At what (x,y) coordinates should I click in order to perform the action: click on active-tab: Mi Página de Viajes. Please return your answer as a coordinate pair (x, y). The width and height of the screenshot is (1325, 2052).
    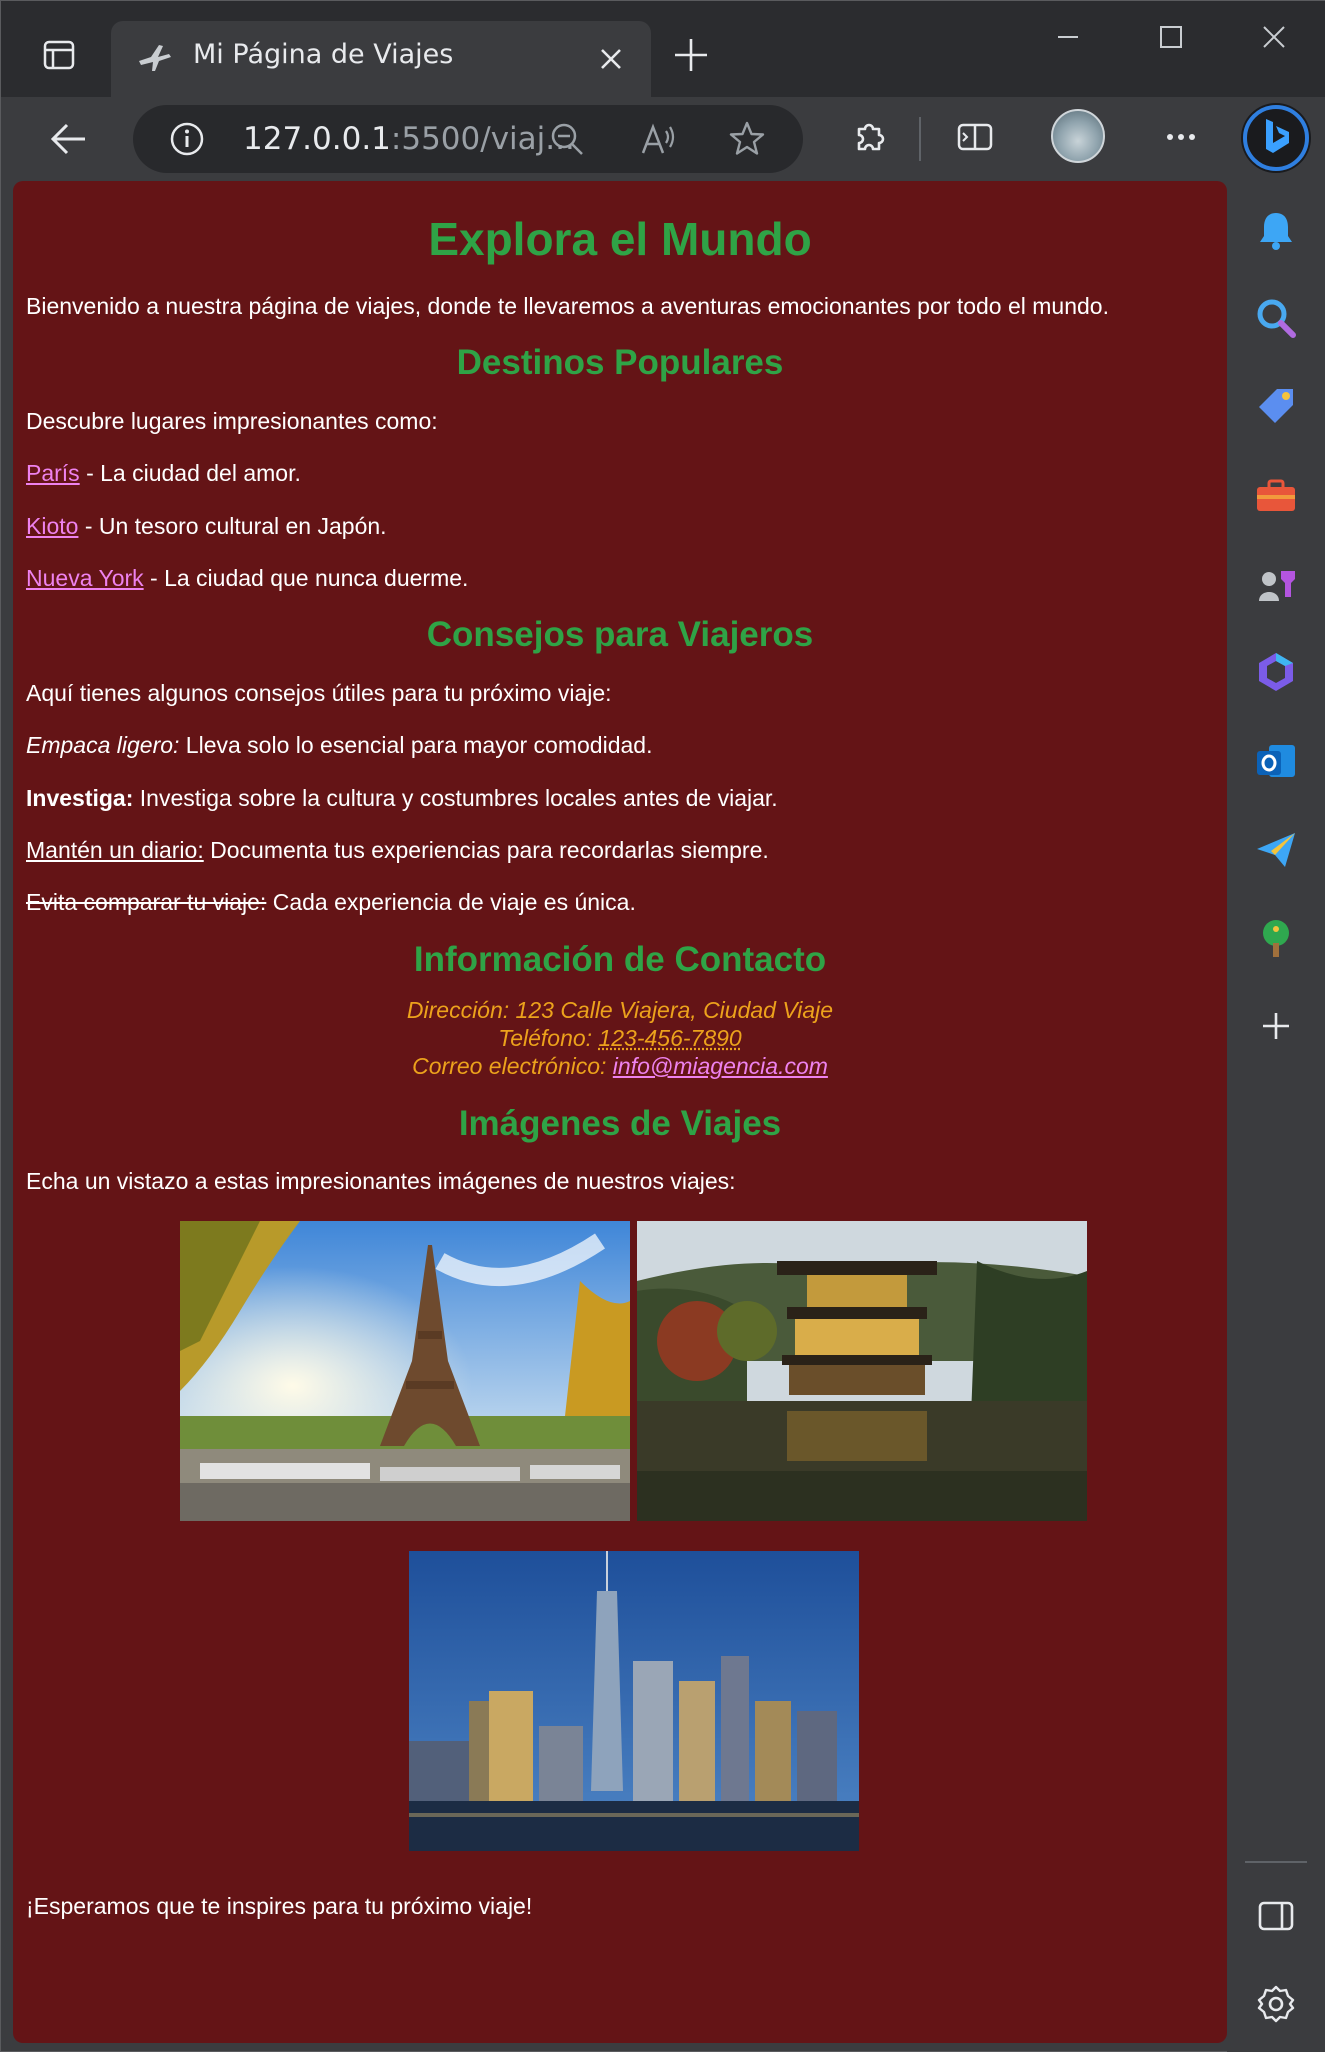
    Looking at the image, I should click on (381, 59).